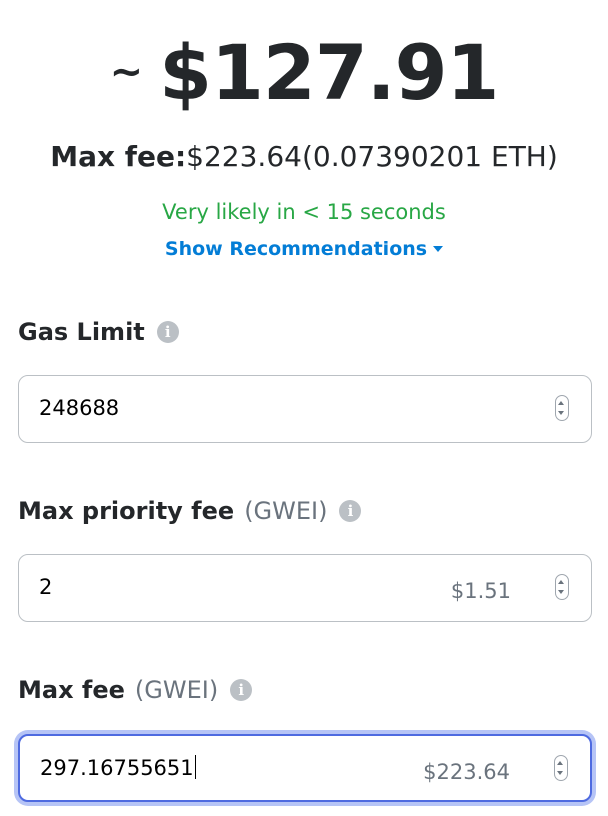  Describe the element at coordinates (244, 156) in the screenshot. I see `max-fee-summary-fiat: $223.64` at that location.